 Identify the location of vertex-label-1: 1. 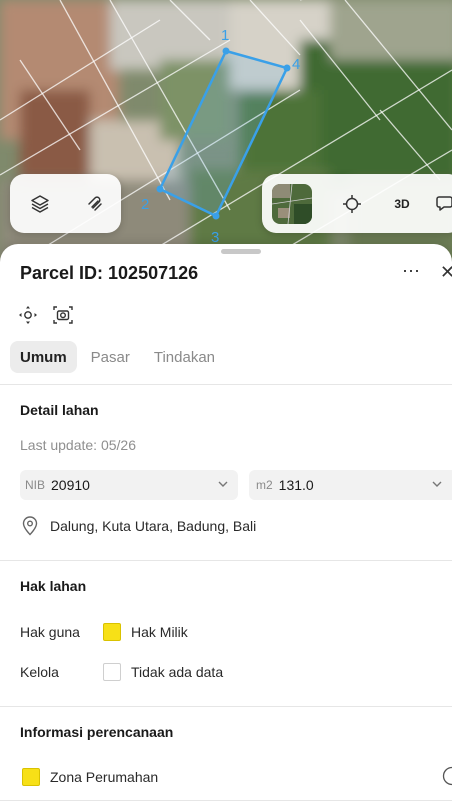
(225, 35).